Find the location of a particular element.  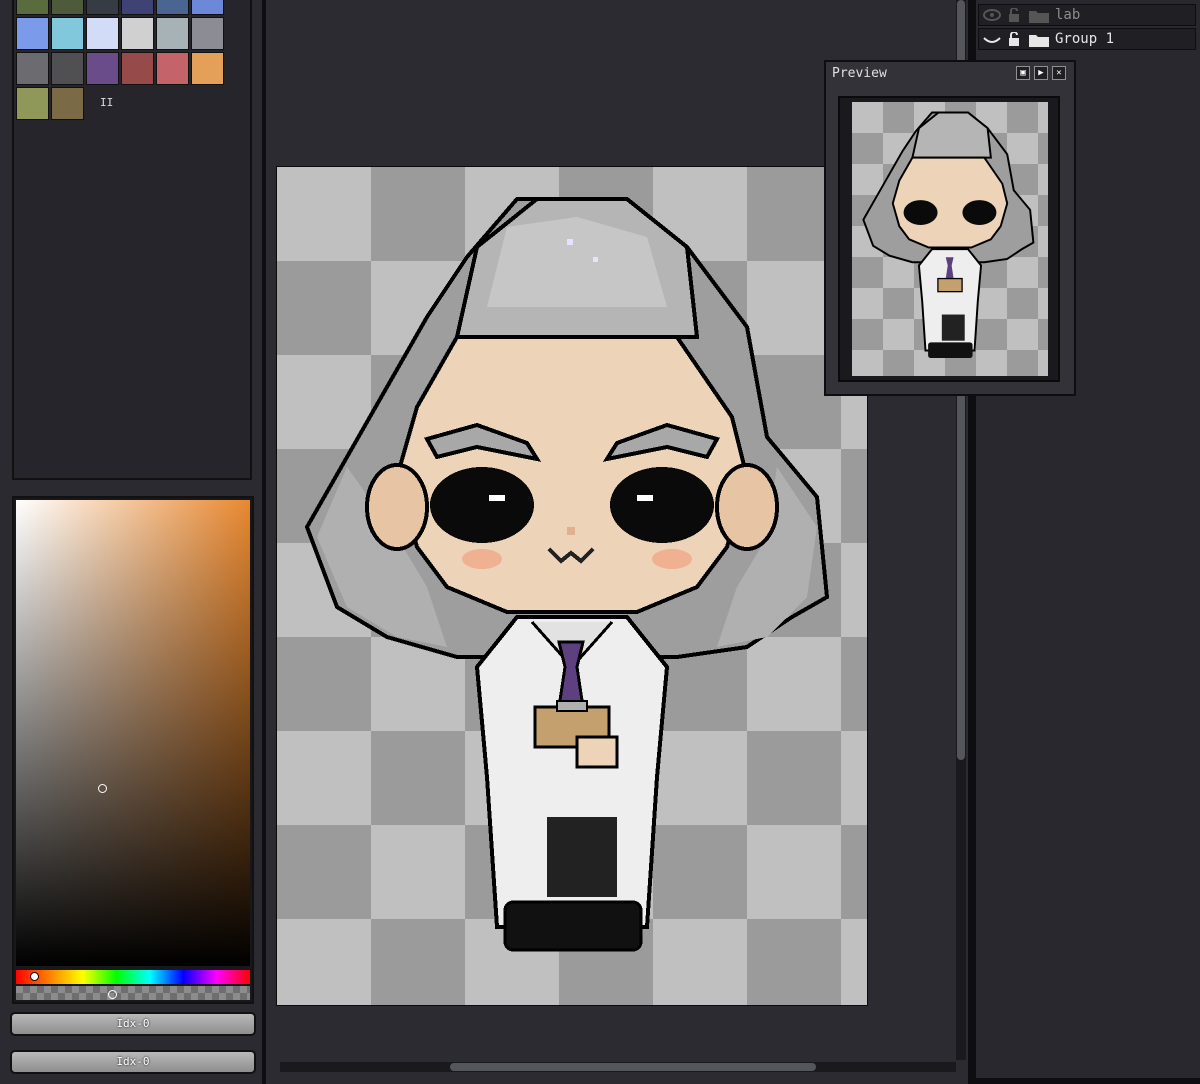

pants is located at coordinates (582, 857).